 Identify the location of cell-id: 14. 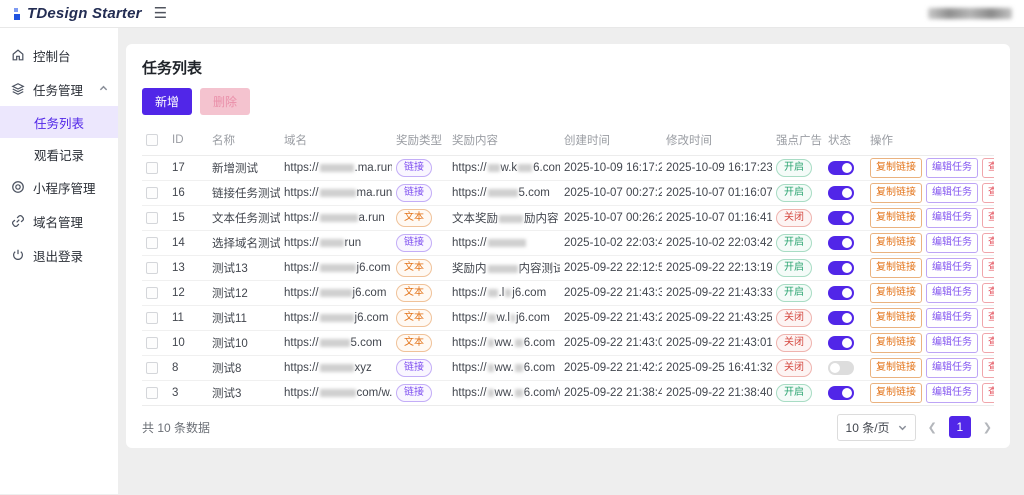
(188, 243).